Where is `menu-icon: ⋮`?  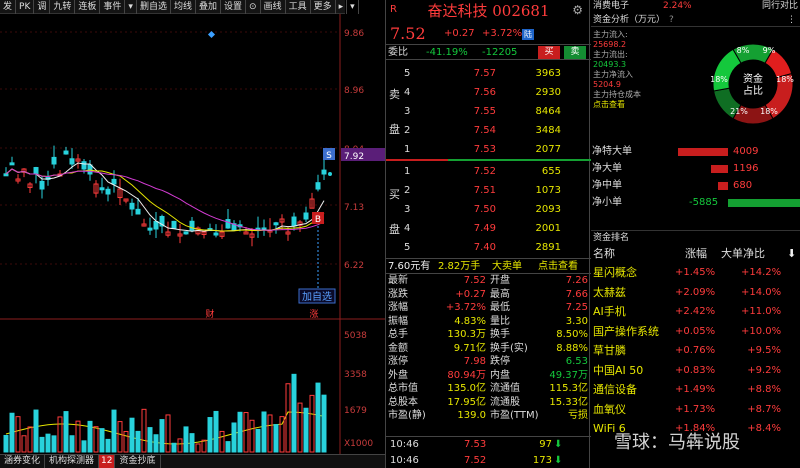
menu-icon: ⋮ is located at coordinates (791, 20).